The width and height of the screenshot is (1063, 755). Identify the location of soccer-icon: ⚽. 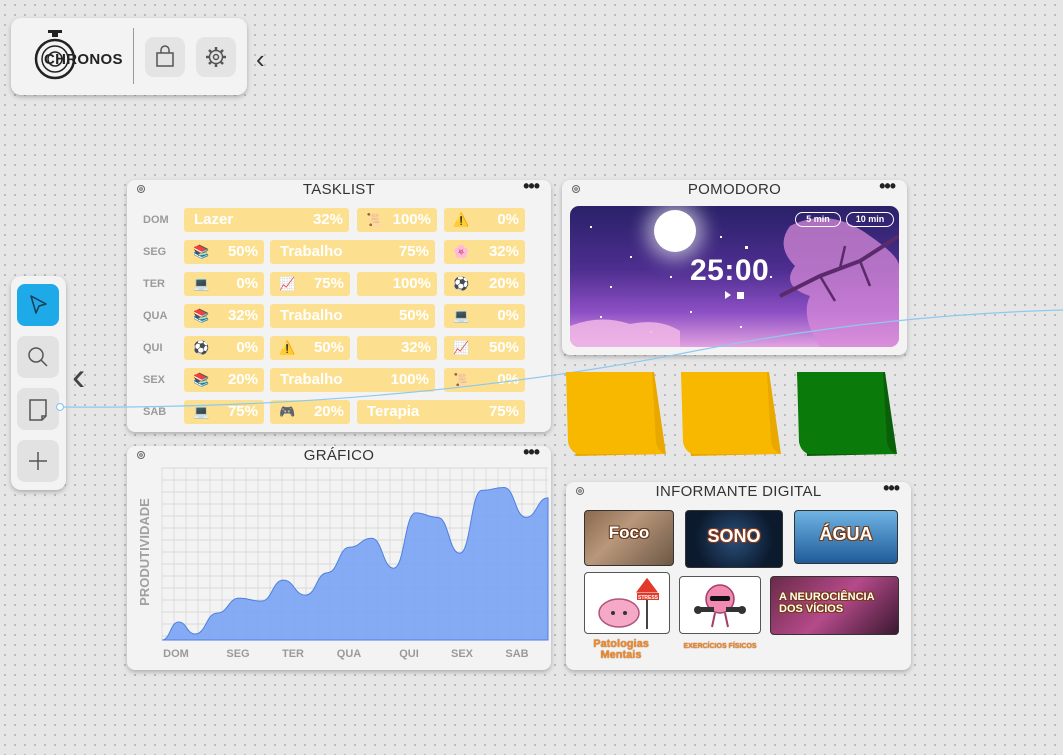
(461, 283).